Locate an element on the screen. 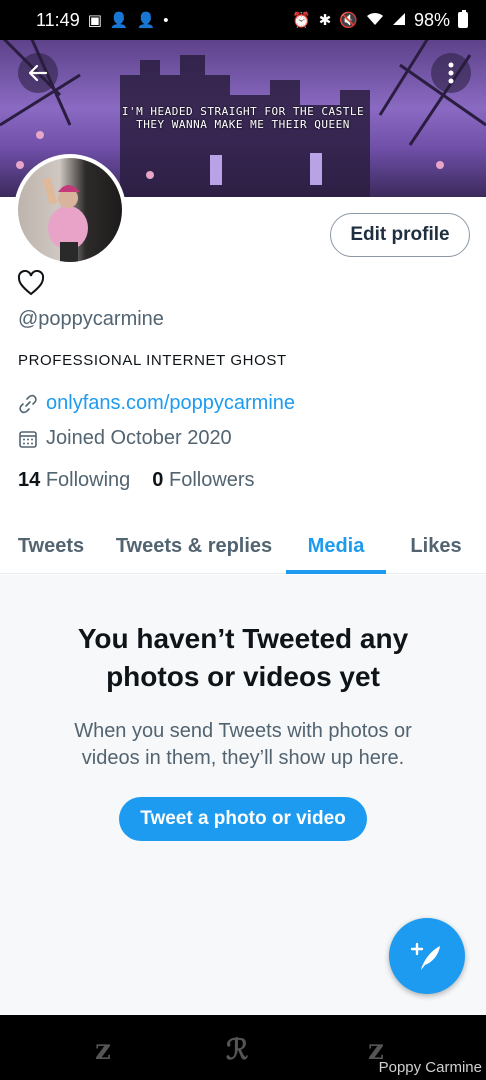  tweet-photo-video-button: Tweet a photo or video is located at coordinates (243, 819).